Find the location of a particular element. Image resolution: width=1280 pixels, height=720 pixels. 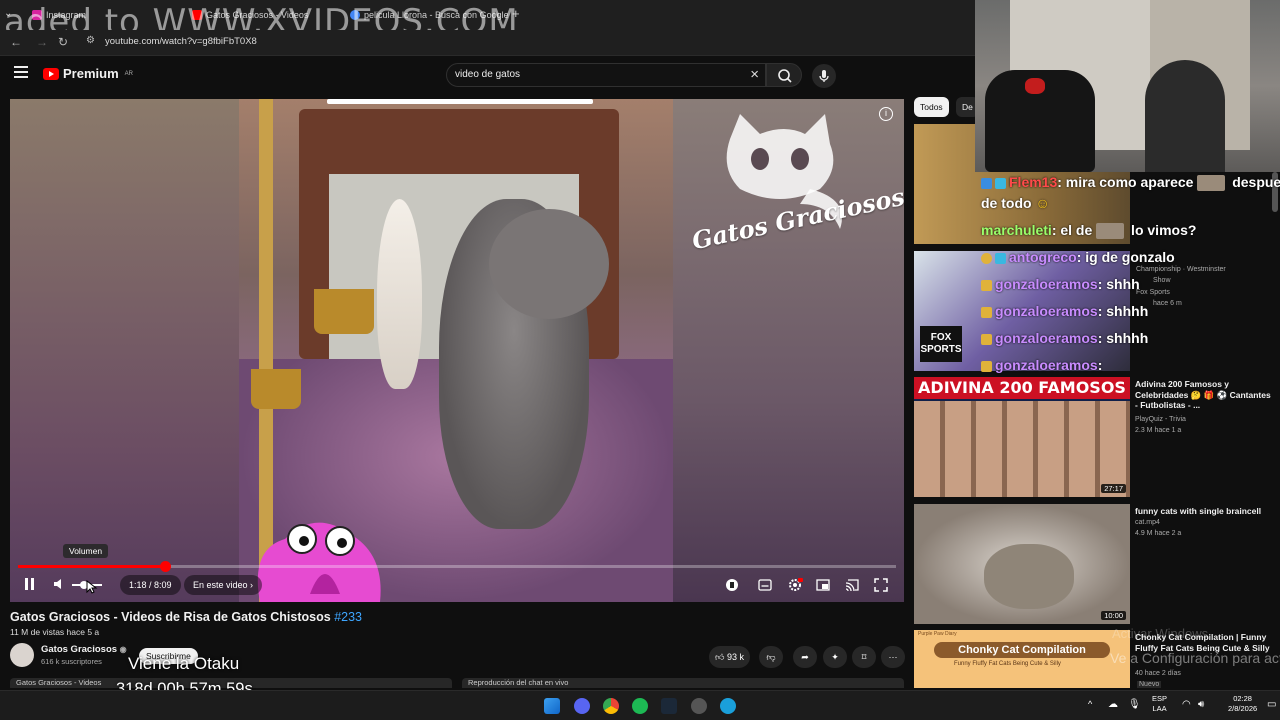

app-c-icon is located at coordinates (728, 706).